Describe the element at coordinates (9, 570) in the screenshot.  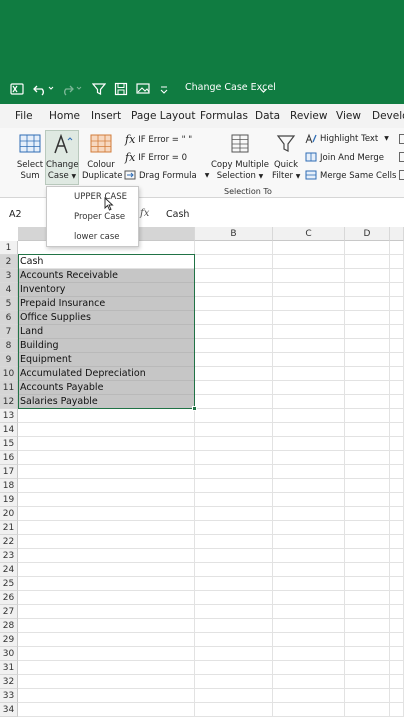
I see `row-header: 24` at that location.